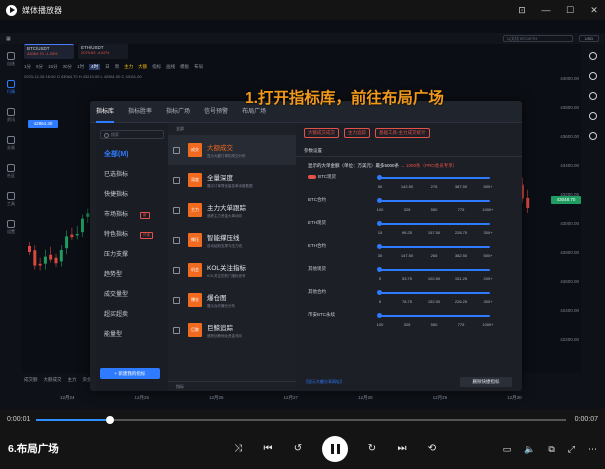 This screenshot has width=605, height=469. What do you see at coordinates (529, 449) in the screenshot?
I see `volume-icon: 🔈` at bounding box center [529, 449].